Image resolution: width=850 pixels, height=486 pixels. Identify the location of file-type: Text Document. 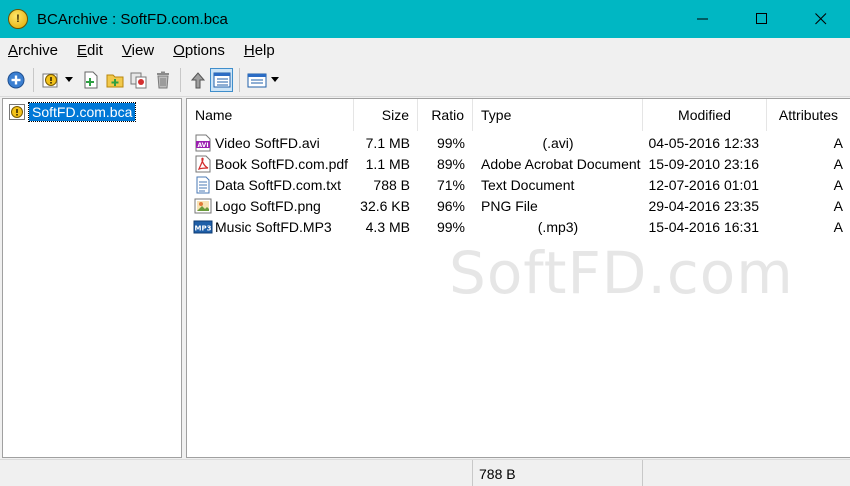
(528, 184).